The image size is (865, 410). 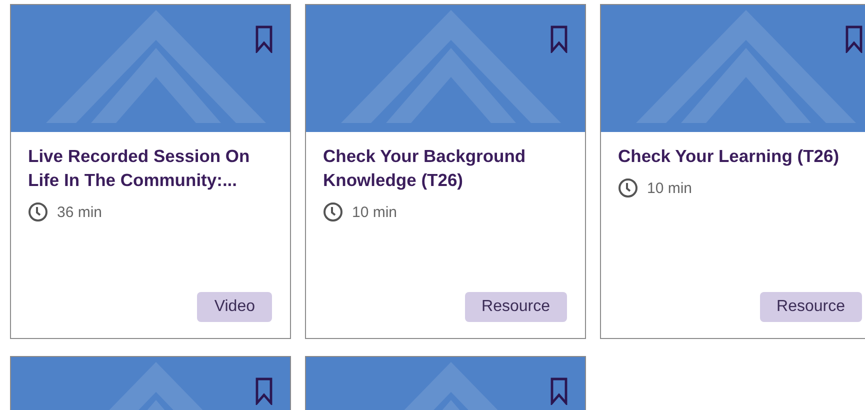 What do you see at coordinates (445, 168) in the screenshot?
I see `card-title: Check Your Background Knowledge (T26)` at bounding box center [445, 168].